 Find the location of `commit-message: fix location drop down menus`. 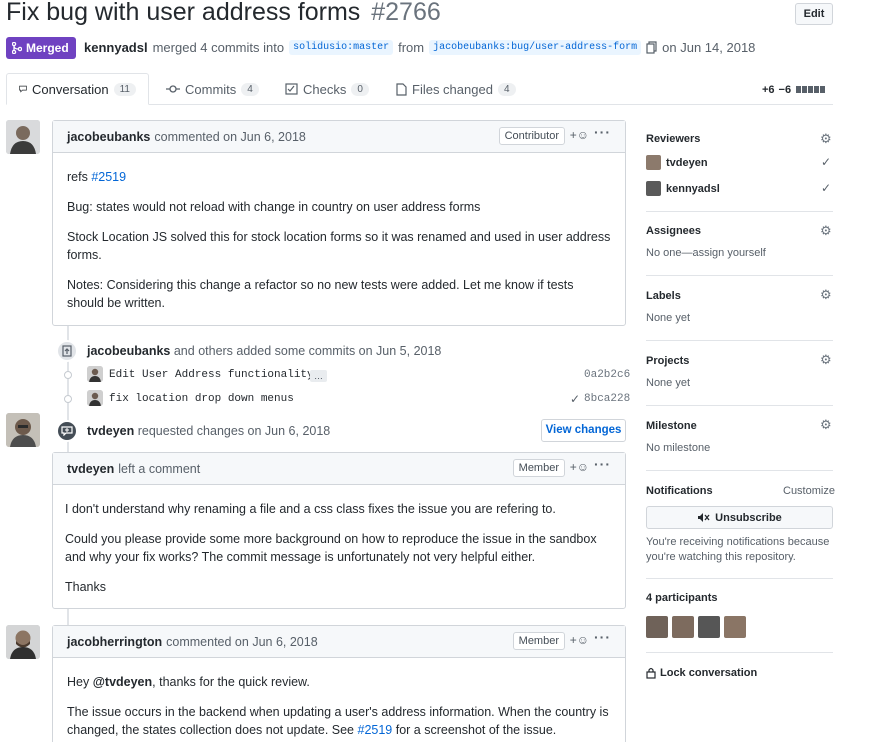

commit-message: fix location drop down menus is located at coordinates (201, 399).